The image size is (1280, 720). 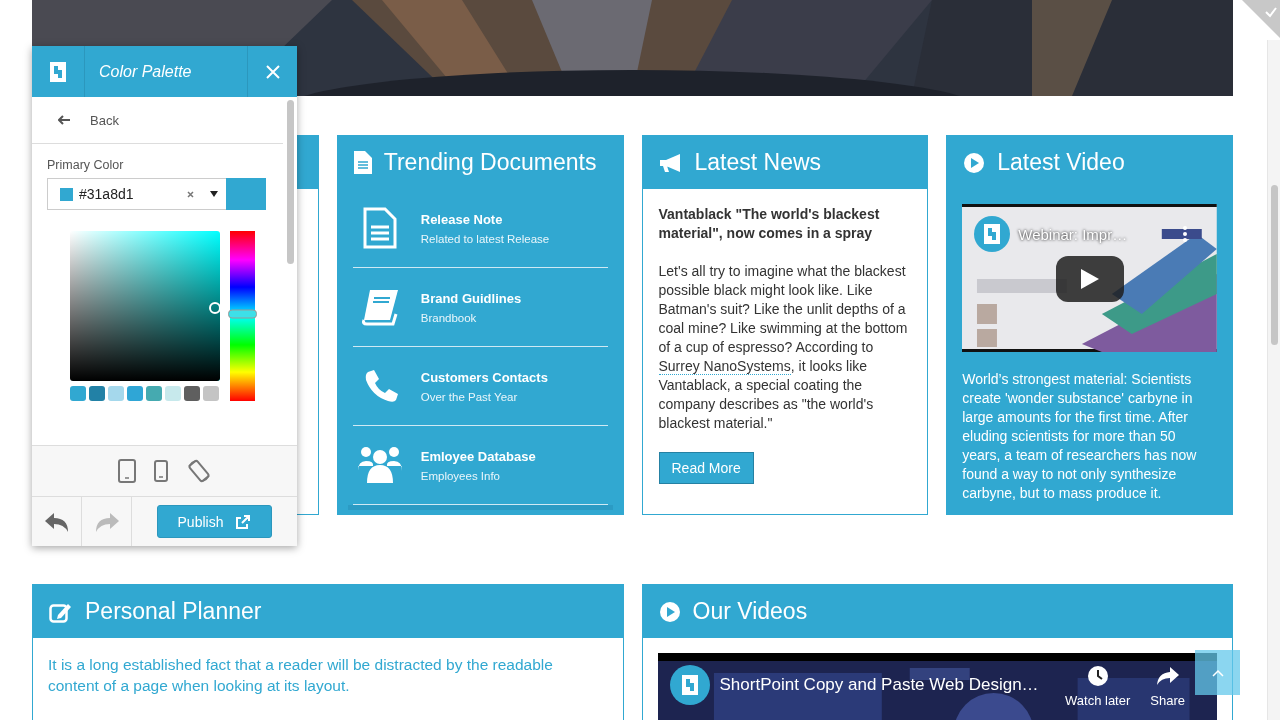 I want to click on rotate-icon, so click(x=198, y=471).